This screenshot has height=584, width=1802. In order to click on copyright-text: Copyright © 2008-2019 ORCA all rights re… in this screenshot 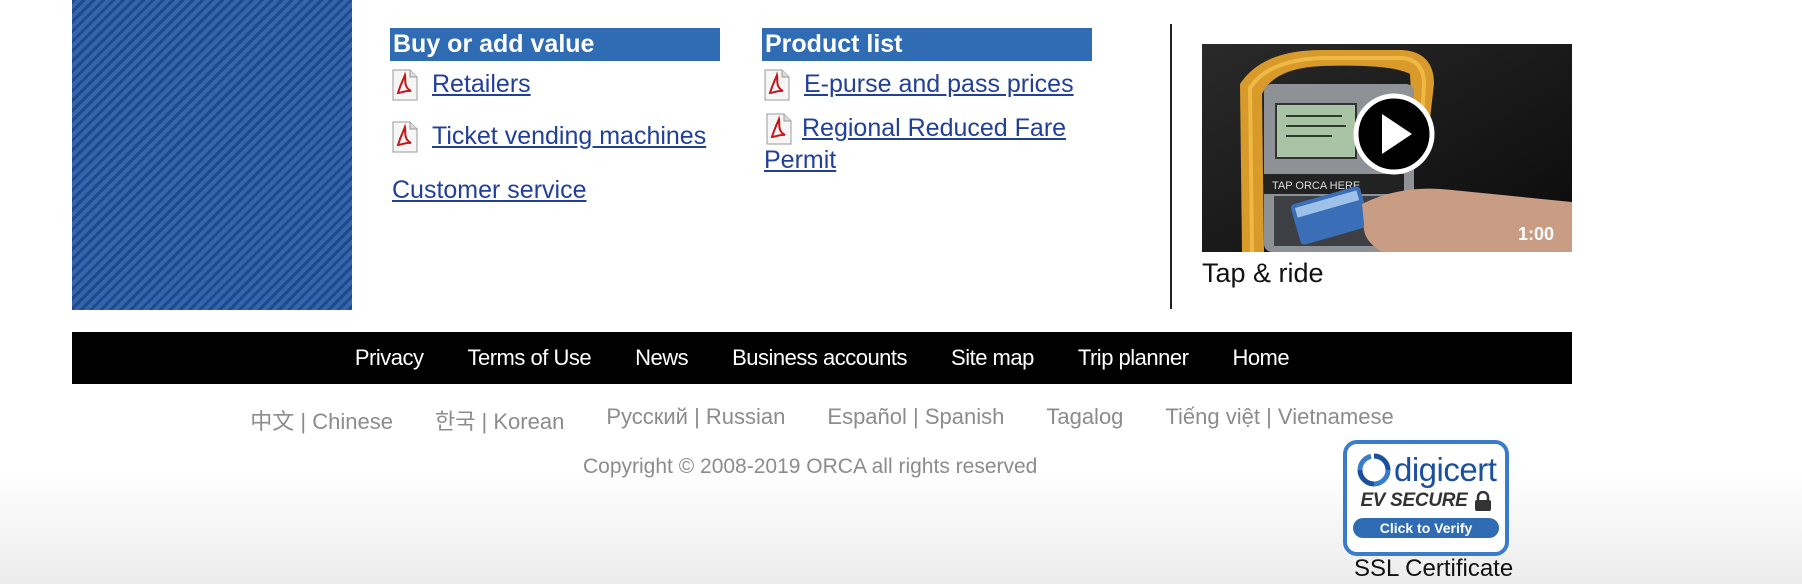, I will do `click(810, 466)`.